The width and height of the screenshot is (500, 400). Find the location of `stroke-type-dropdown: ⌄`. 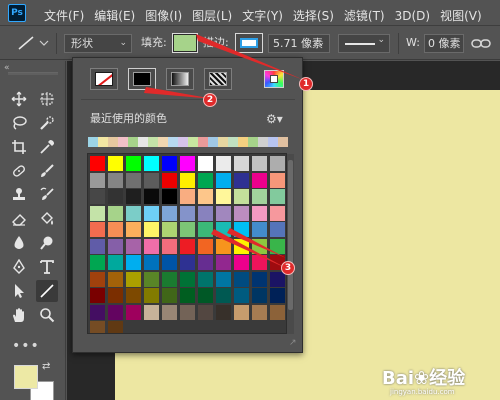

stroke-type-dropdown: ⌄ is located at coordinates (364, 43).